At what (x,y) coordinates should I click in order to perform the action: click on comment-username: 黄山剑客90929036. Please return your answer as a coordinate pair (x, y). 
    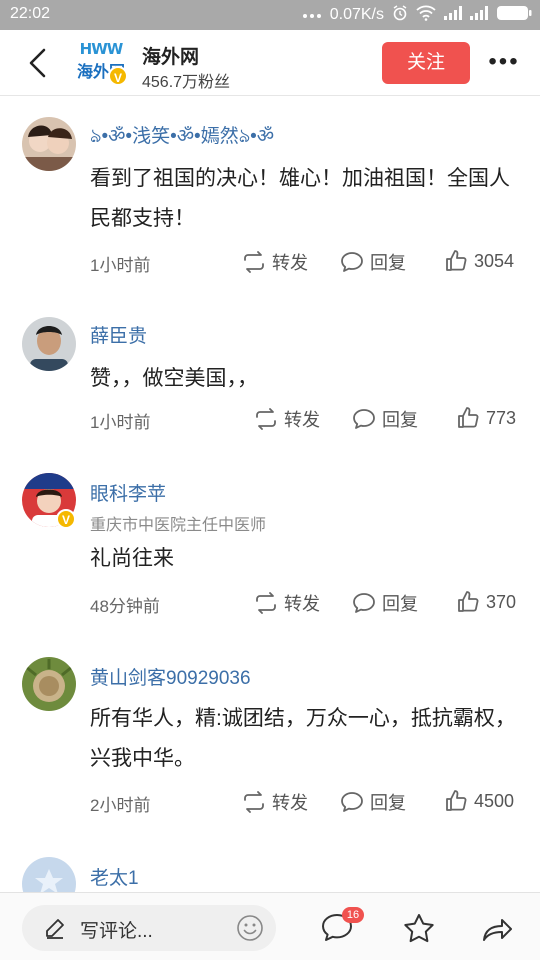
    Looking at the image, I should click on (170, 676).